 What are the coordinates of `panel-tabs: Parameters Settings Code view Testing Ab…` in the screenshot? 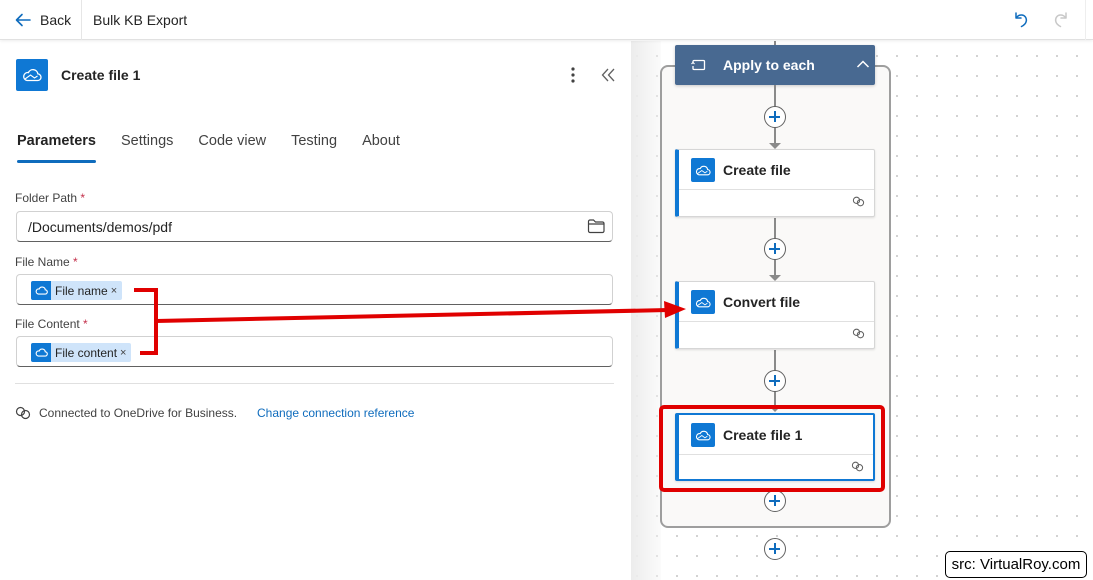 It's located at (221, 148).